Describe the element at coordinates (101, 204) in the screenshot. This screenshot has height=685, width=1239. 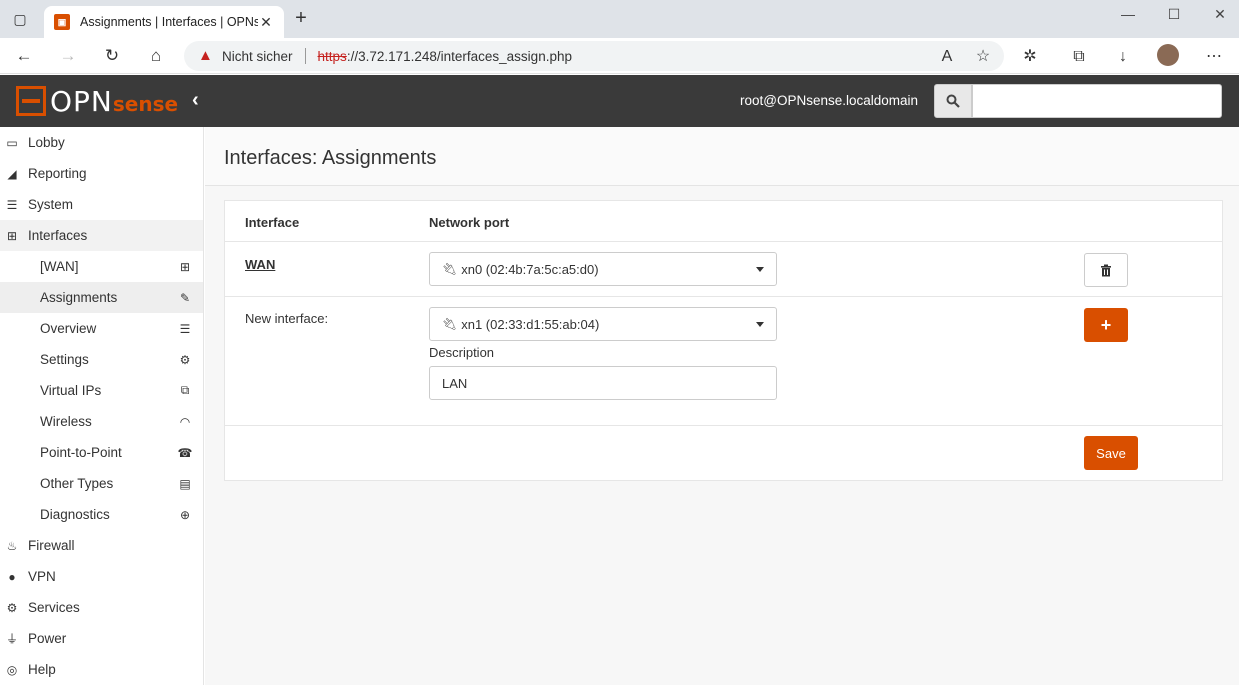
I see `sidebar-item-system: ☰ System` at that location.